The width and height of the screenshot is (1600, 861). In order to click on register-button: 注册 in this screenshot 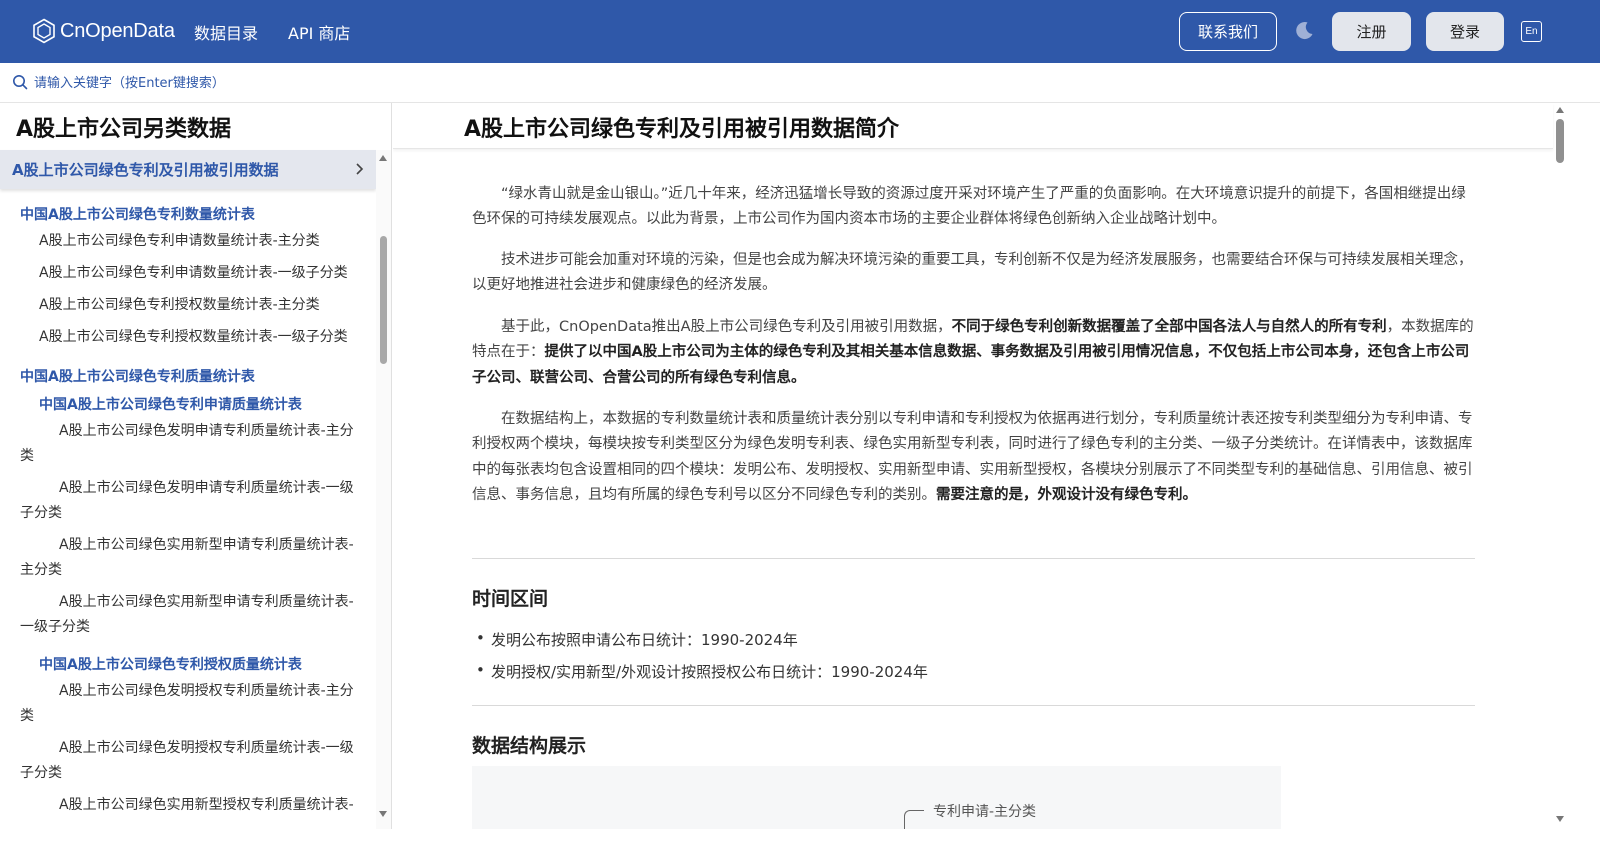, I will do `click(1371, 31)`.